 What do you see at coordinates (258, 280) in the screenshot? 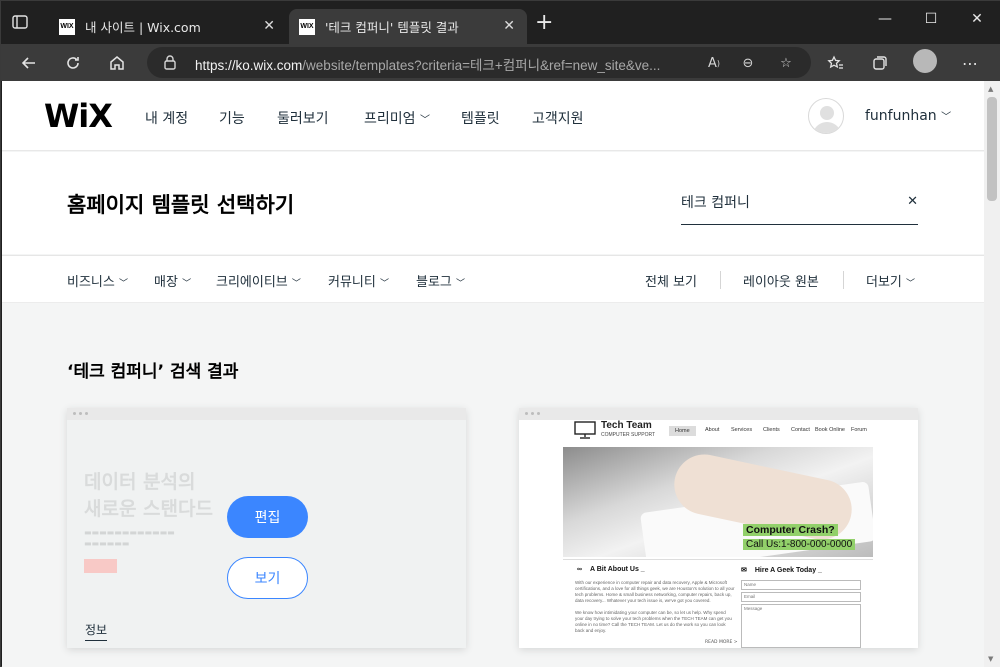
I see `category-creative: 크리에이티브 ﹀` at bounding box center [258, 280].